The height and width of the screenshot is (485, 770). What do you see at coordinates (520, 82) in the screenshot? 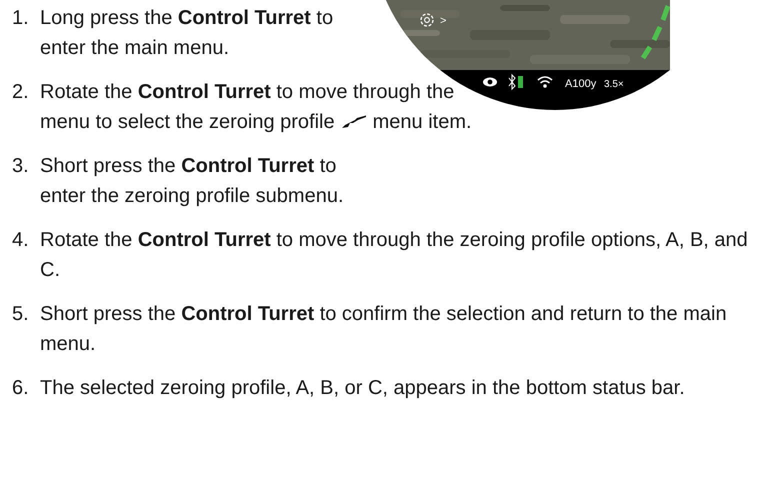
I see `battery-icon` at bounding box center [520, 82].